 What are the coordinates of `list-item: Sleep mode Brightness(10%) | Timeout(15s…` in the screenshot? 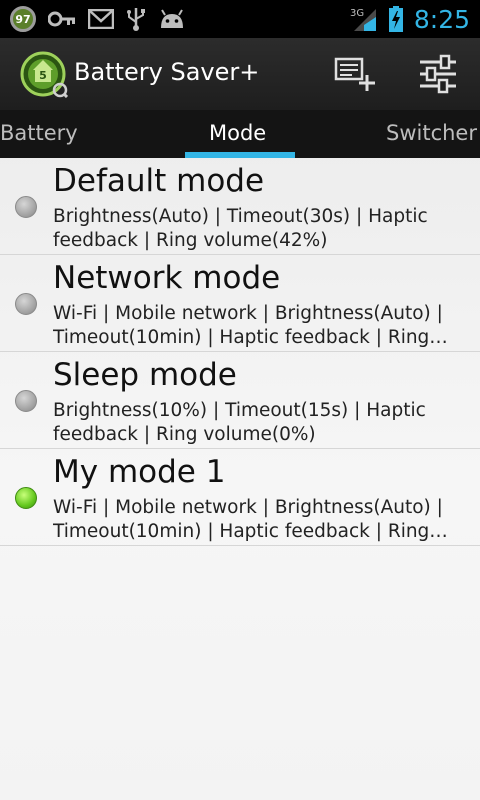 It's located at (240, 400).